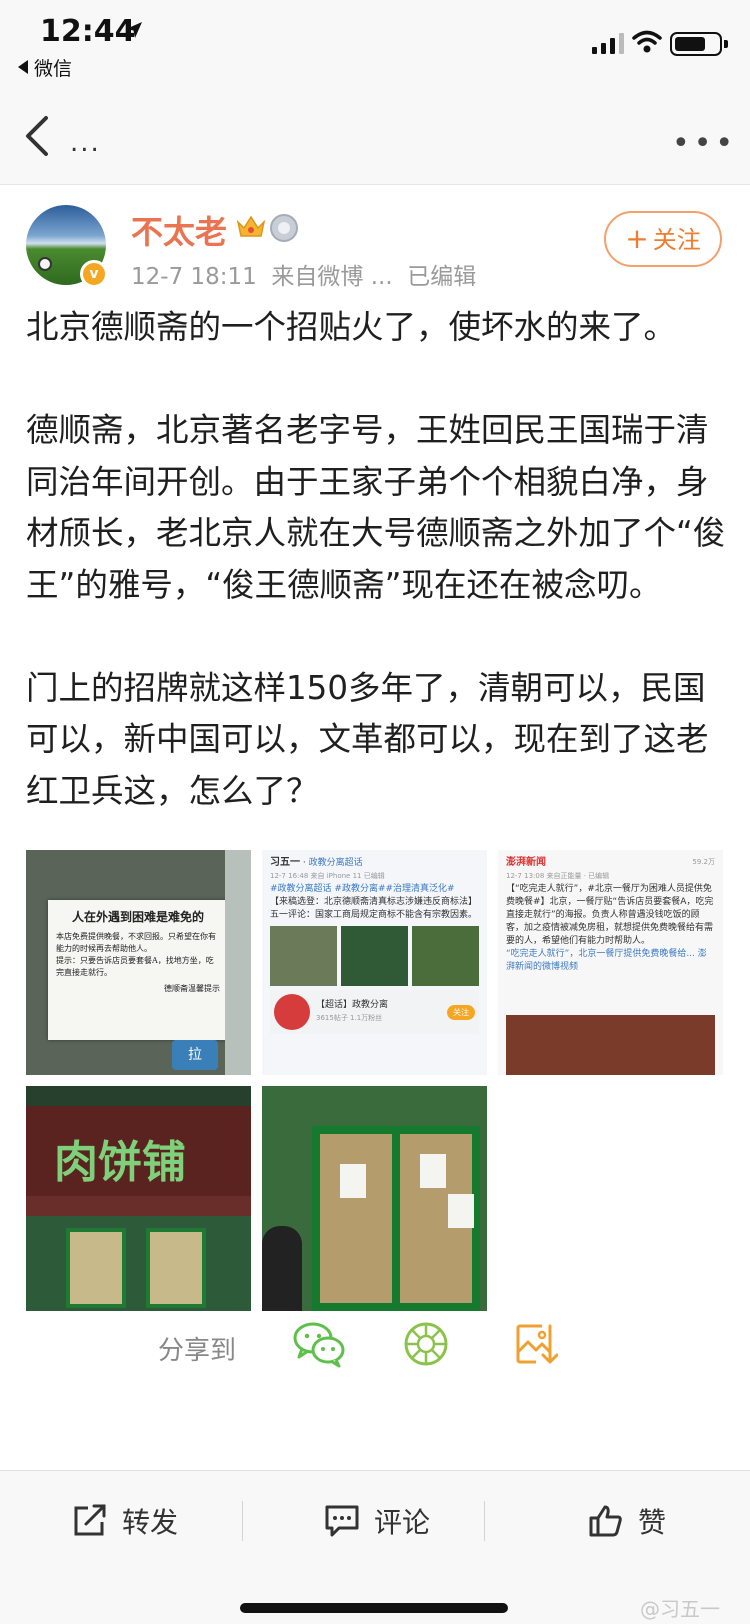 The height and width of the screenshot is (1624, 750). I want to click on mini-video-strip, so click(610, 1045).